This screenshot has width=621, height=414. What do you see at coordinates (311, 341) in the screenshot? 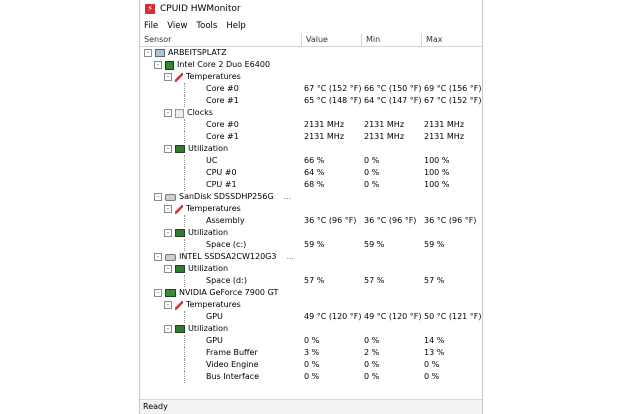
I see `sensor-row: GPU 0 % 0 % 14 %` at bounding box center [311, 341].